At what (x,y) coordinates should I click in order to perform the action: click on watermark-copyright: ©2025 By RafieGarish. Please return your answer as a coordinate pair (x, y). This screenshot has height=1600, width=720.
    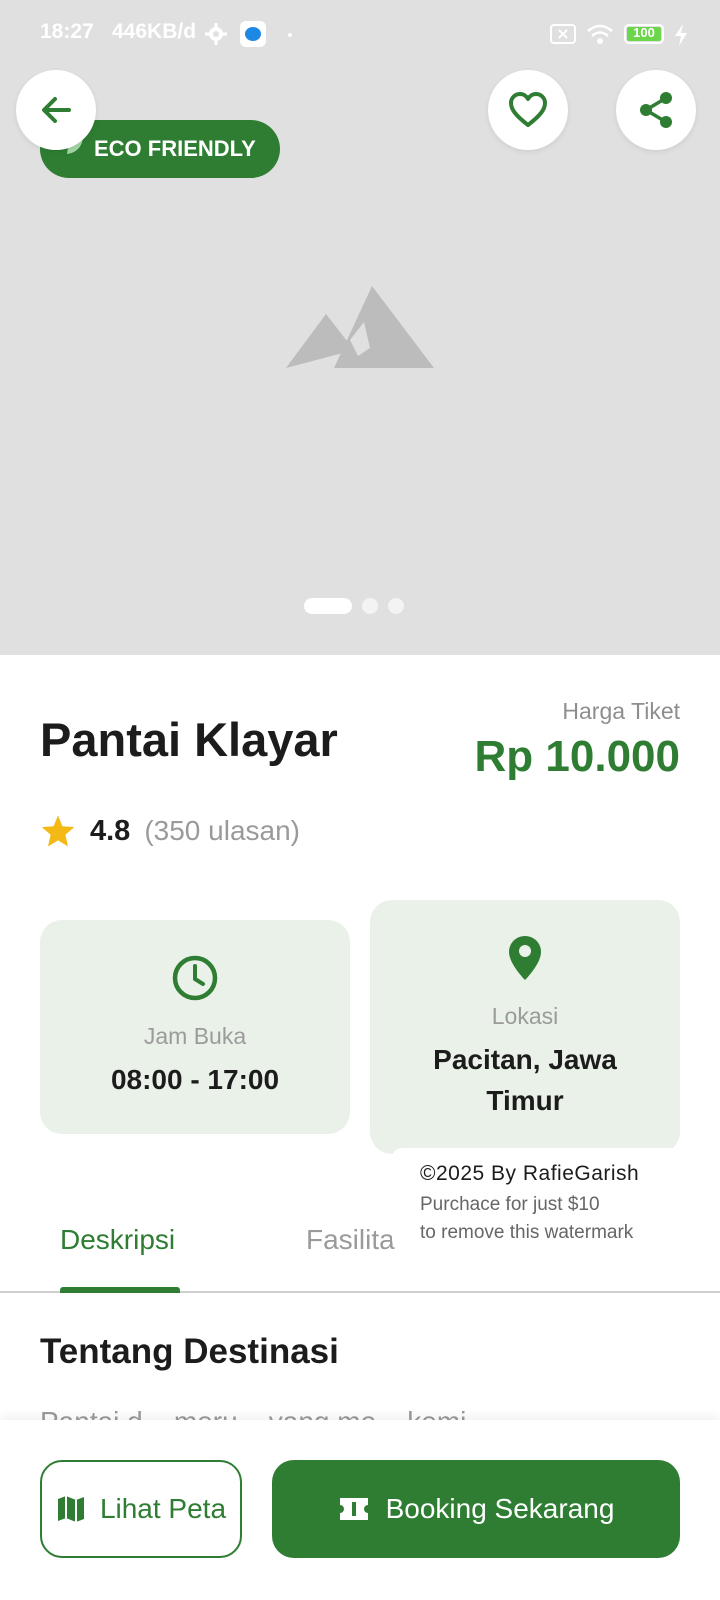
    Looking at the image, I should click on (530, 1173).